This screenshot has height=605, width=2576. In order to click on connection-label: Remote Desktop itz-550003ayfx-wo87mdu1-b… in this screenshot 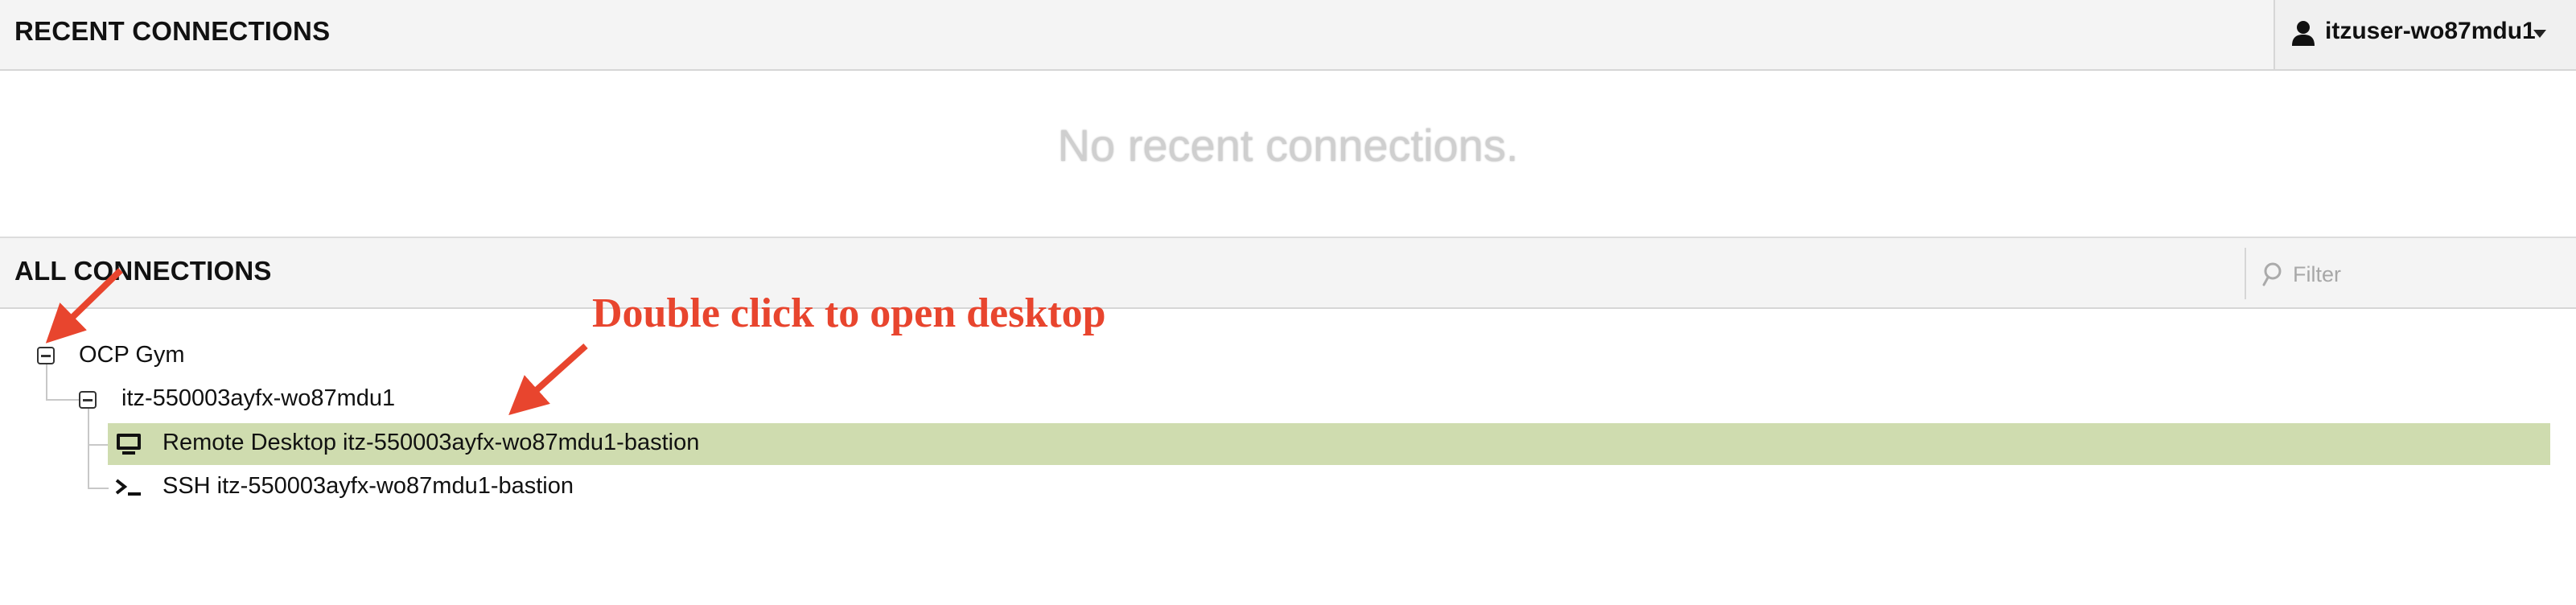, I will do `click(431, 442)`.